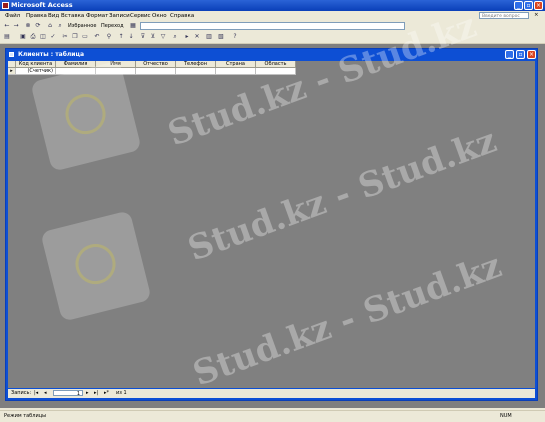 The height and width of the screenshot is (422, 545). Describe the element at coordinates (187, 37) in the screenshot. I see `new-record-icon: ▸` at that location.